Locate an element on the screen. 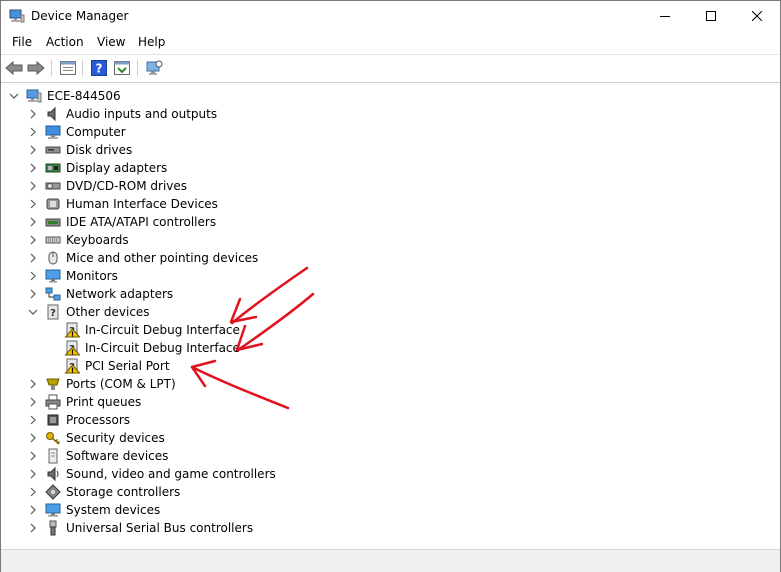 The width and height of the screenshot is (781, 572). tree-item-label: Ports (COM & LPT) is located at coordinates (121, 384).